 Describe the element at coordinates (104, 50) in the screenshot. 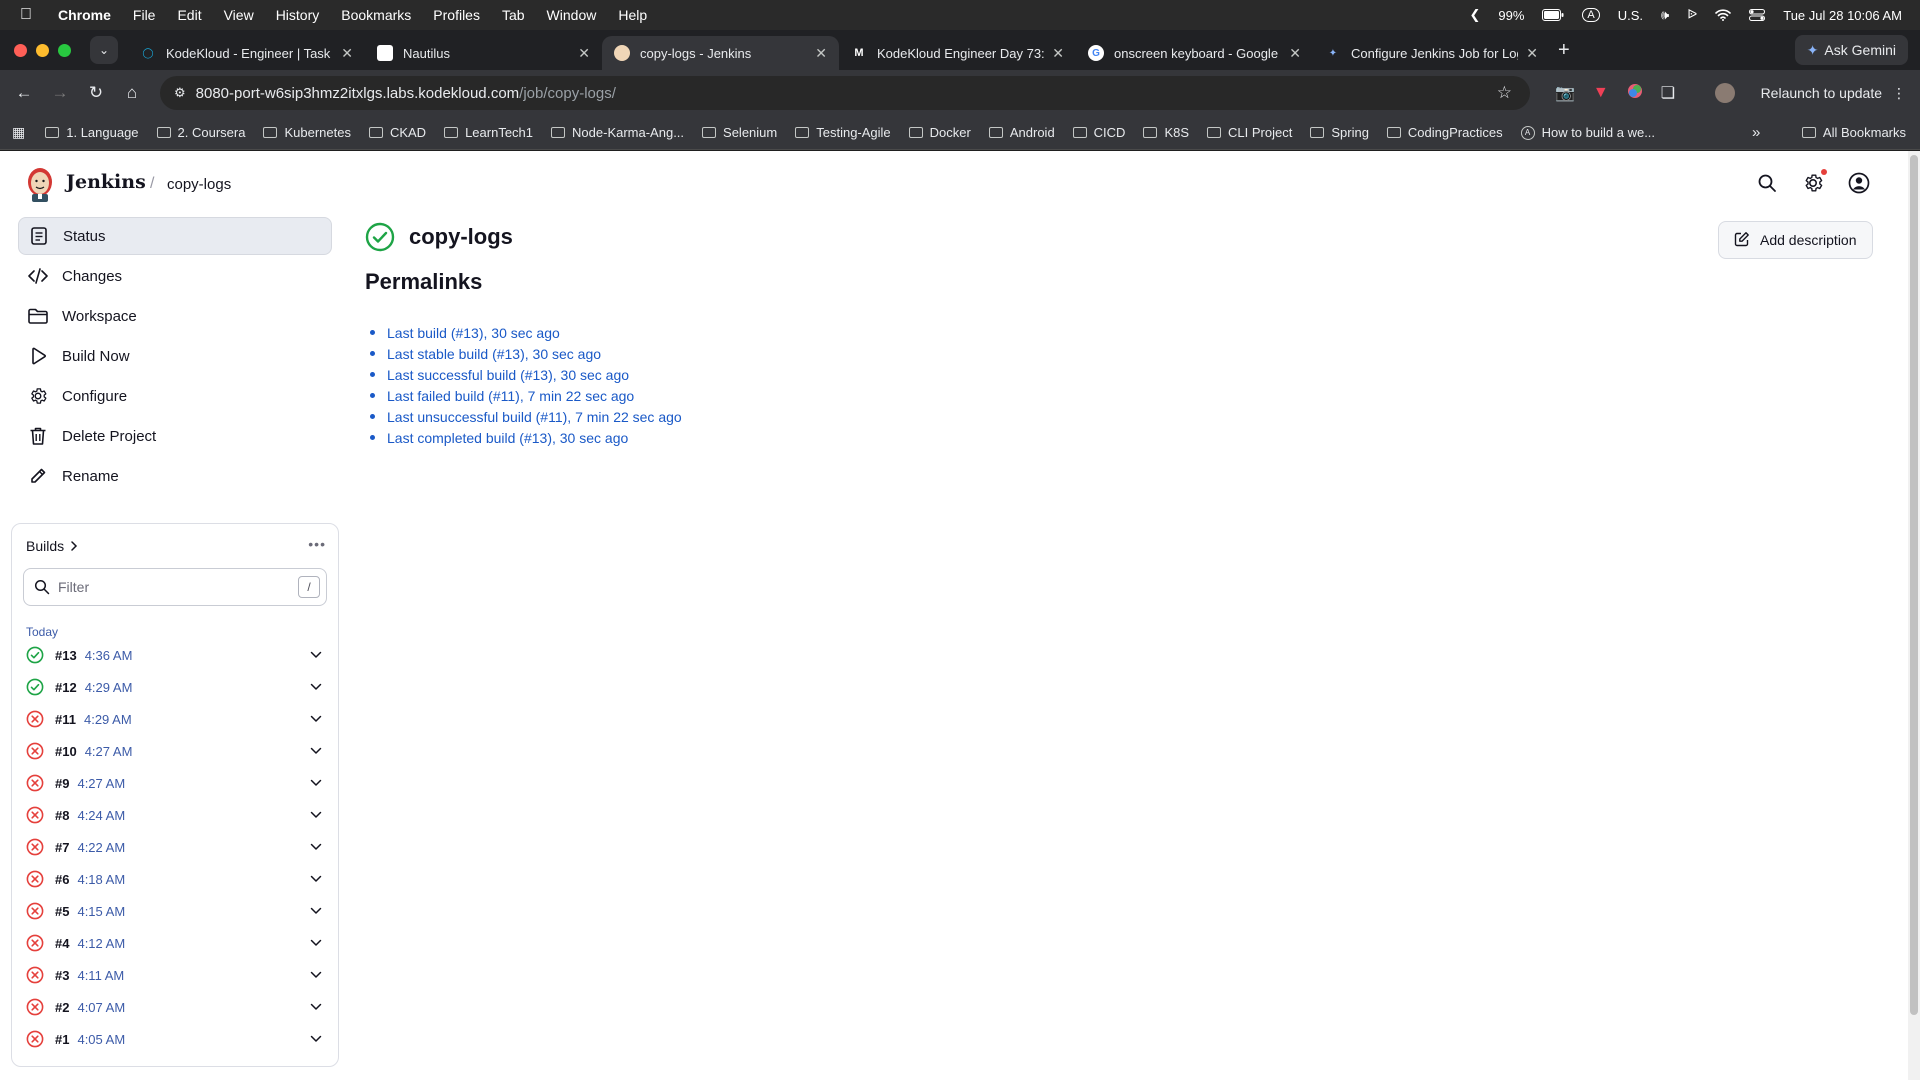

I see `tab-search-chevron-icon: ⌄` at that location.